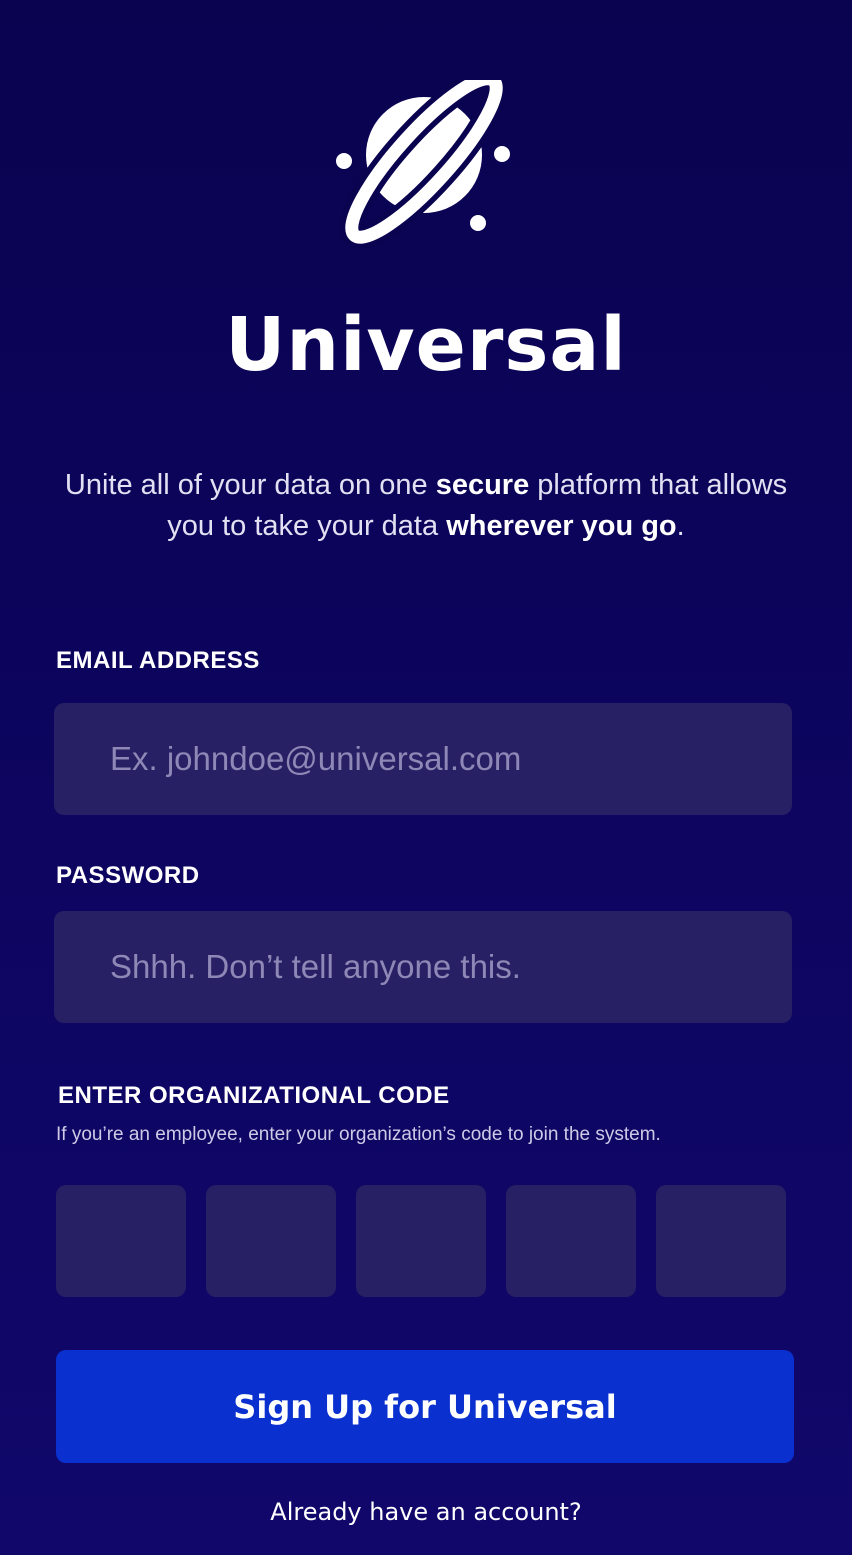 This screenshot has height=1555, width=852. Describe the element at coordinates (423, 165) in the screenshot. I see `planet-icon` at that location.